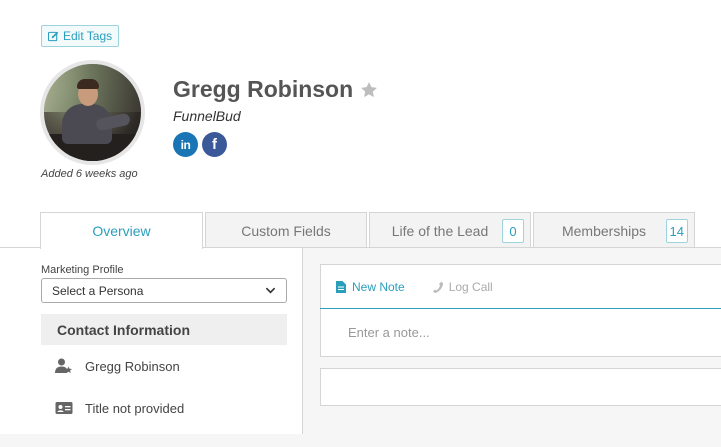 The image size is (721, 447). Describe the element at coordinates (64, 408) in the screenshot. I see `id-card-icon` at that location.